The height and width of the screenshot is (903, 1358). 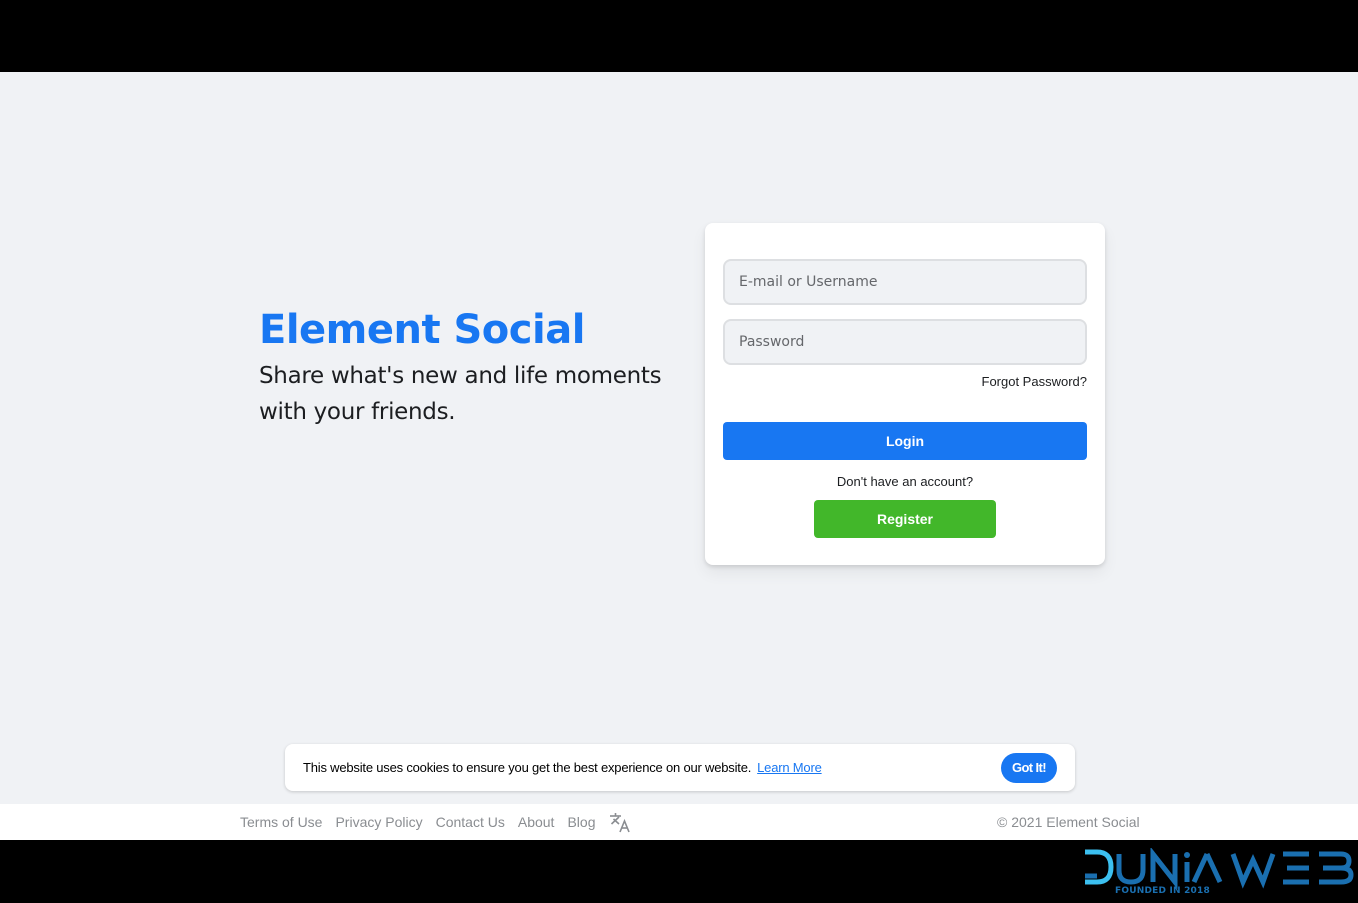 What do you see at coordinates (422, 330) in the screenshot?
I see `brand-title: Element Social` at bounding box center [422, 330].